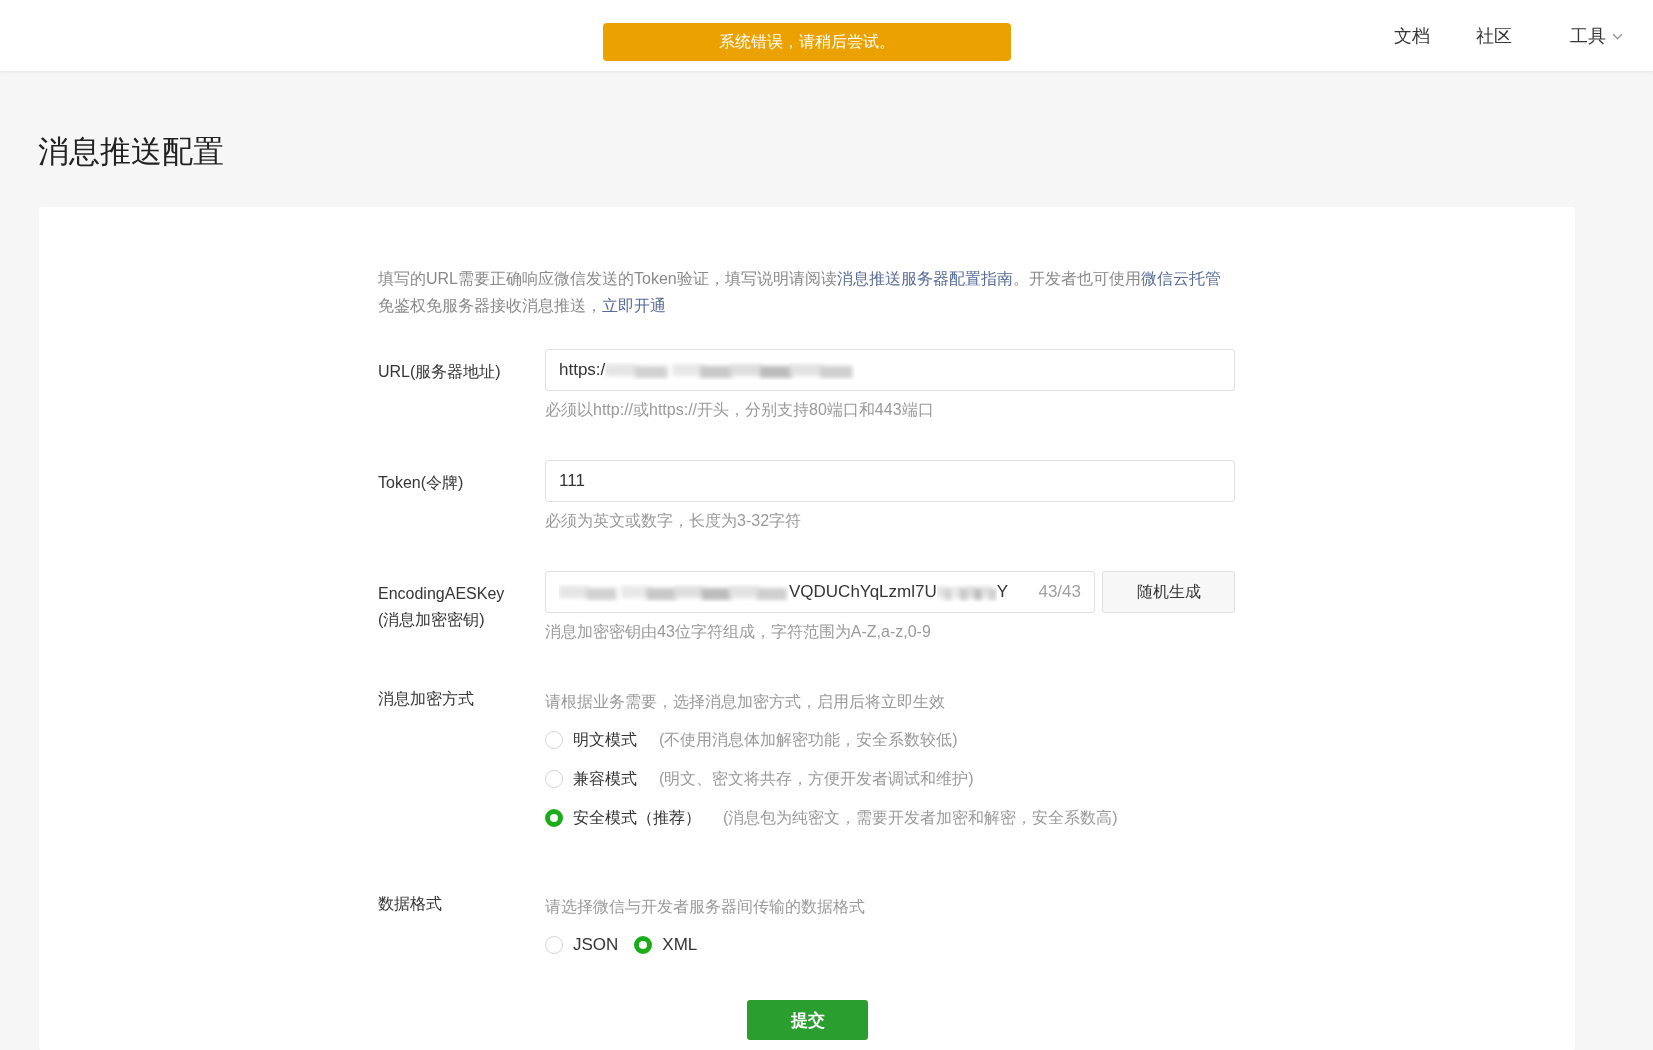 The height and width of the screenshot is (1050, 1653). Describe the element at coordinates (1617, 36) in the screenshot. I see `chevron-down-icon` at that location.